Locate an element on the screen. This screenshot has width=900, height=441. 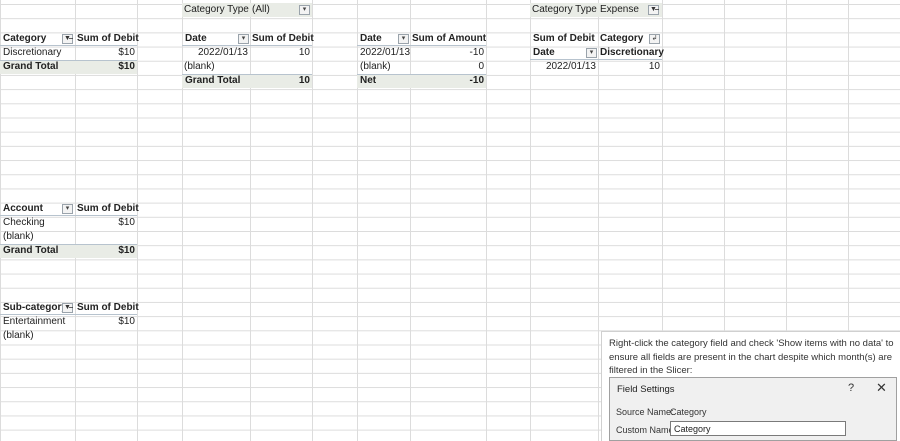
pivot-subcategory-field-header: Sub-category is located at coordinates (35, 308).